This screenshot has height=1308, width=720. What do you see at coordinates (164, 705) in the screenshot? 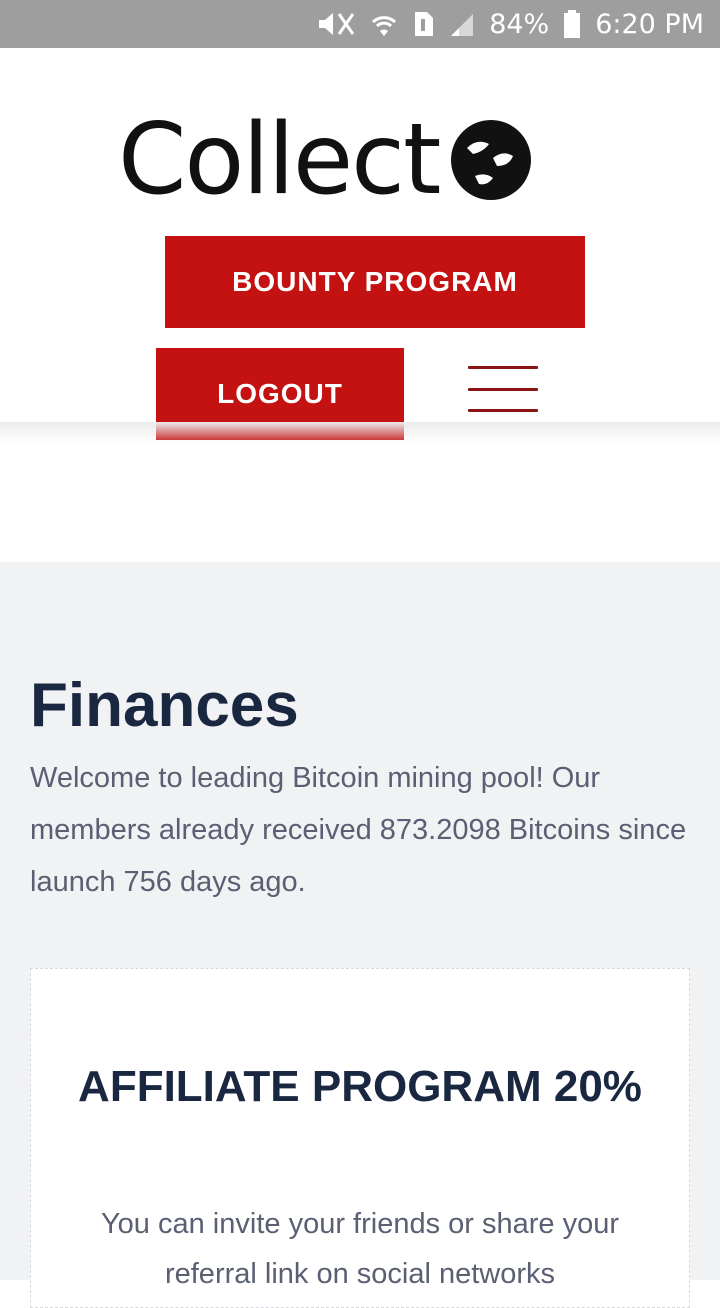
I see `page-title: Finances` at bounding box center [164, 705].